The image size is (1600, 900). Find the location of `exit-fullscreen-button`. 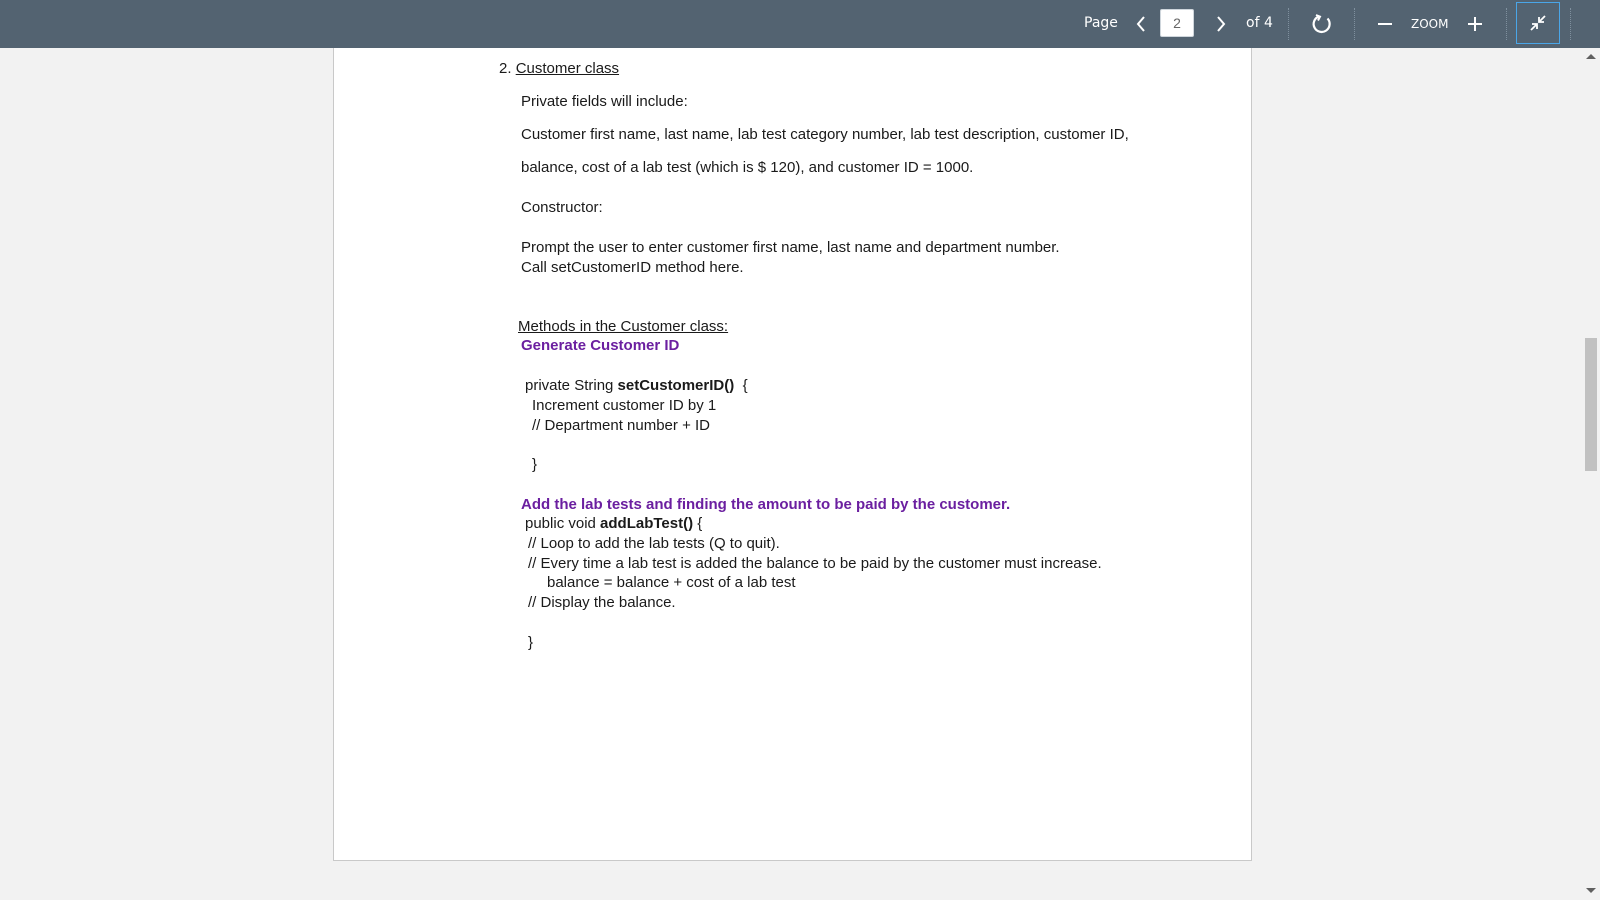

exit-fullscreen-button is located at coordinates (1538, 23).